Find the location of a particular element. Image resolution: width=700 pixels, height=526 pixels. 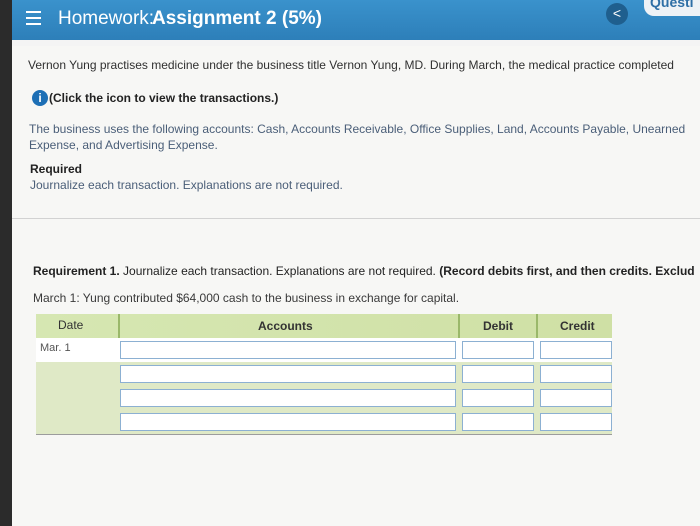

header-credit: Credit is located at coordinates (577, 326).